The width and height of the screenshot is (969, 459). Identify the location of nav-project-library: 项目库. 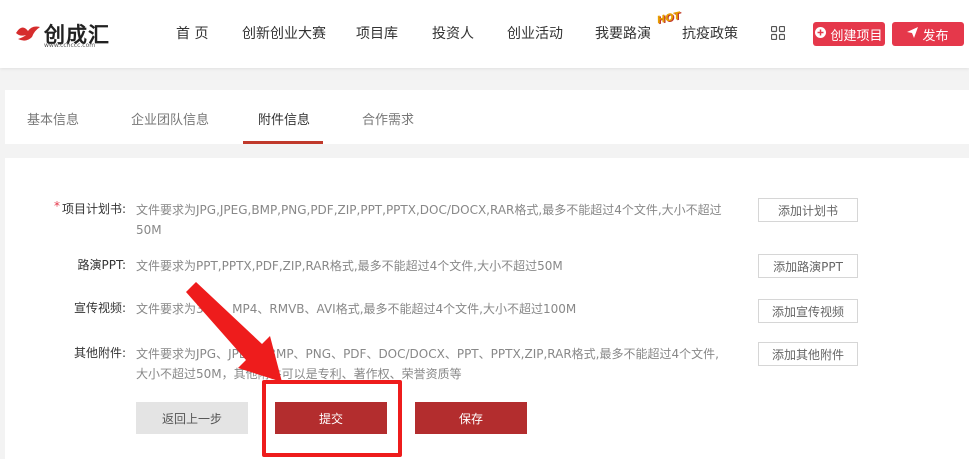
(377, 33).